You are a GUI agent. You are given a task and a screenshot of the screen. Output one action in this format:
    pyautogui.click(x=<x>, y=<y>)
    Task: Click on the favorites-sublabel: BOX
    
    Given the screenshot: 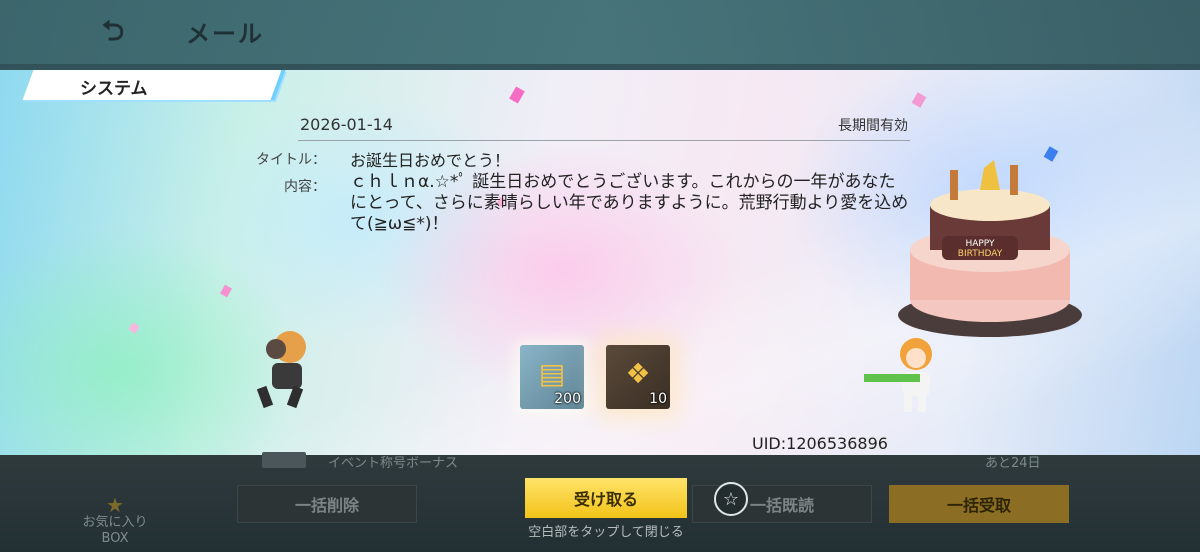 What is the action you would take?
    pyautogui.click(x=115, y=538)
    